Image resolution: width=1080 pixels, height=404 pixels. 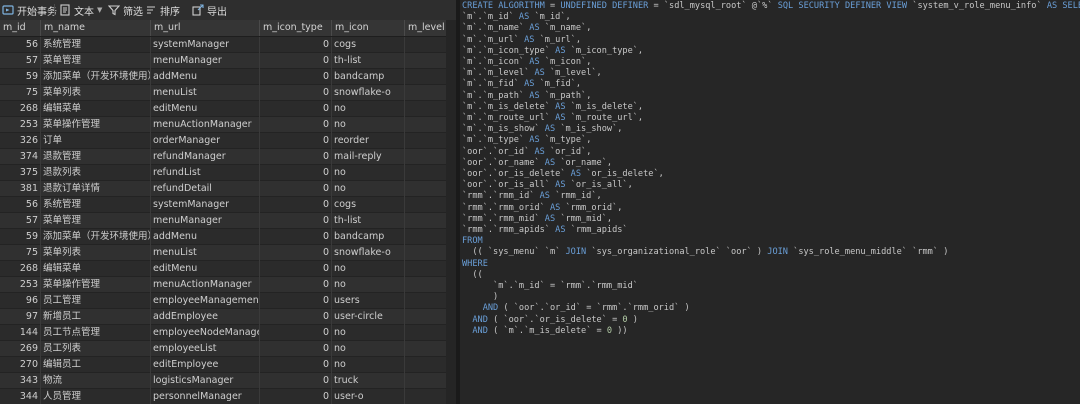 What do you see at coordinates (368, 300) in the screenshot?
I see `cell-m-icon: users` at bounding box center [368, 300].